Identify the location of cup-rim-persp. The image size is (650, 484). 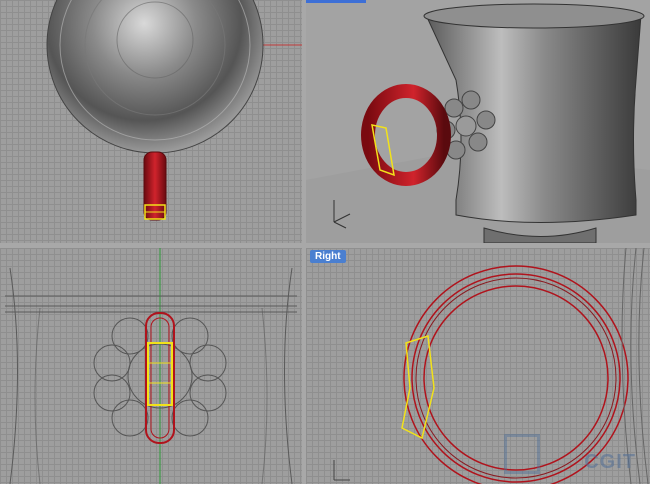
(534, 16).